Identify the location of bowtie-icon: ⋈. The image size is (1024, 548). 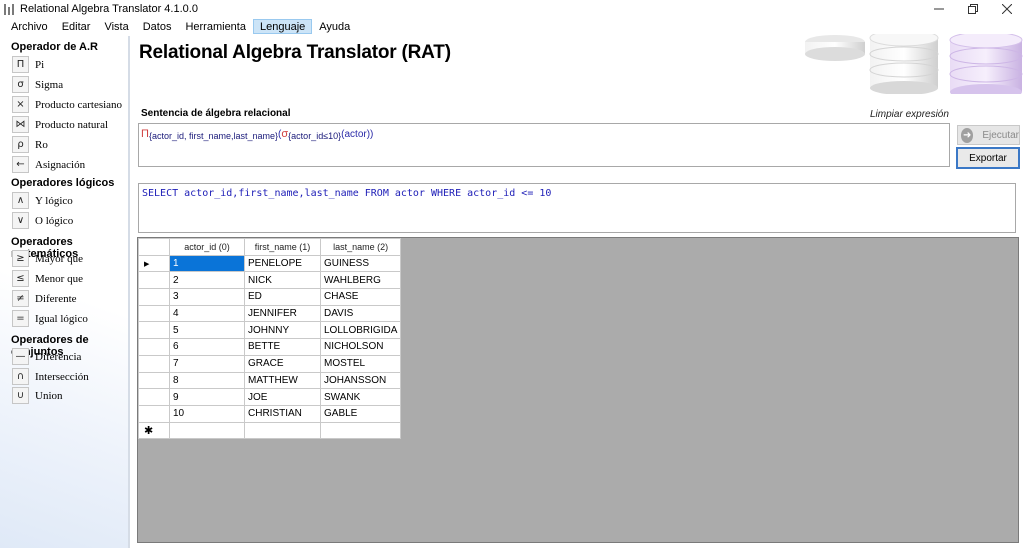
(20, 124).